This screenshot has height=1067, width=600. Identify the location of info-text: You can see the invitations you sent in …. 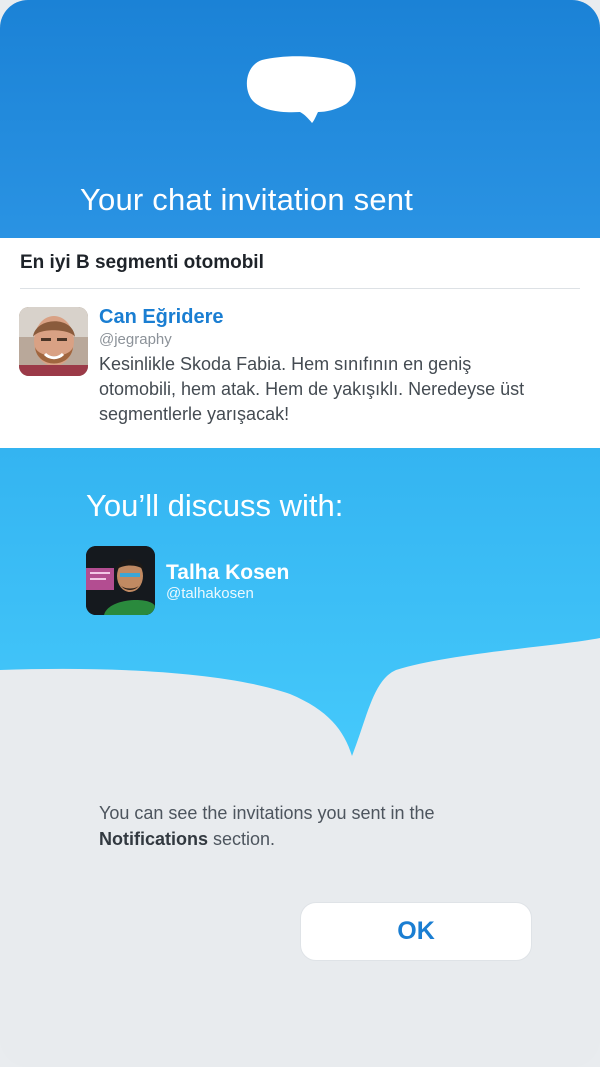
(309, 826).